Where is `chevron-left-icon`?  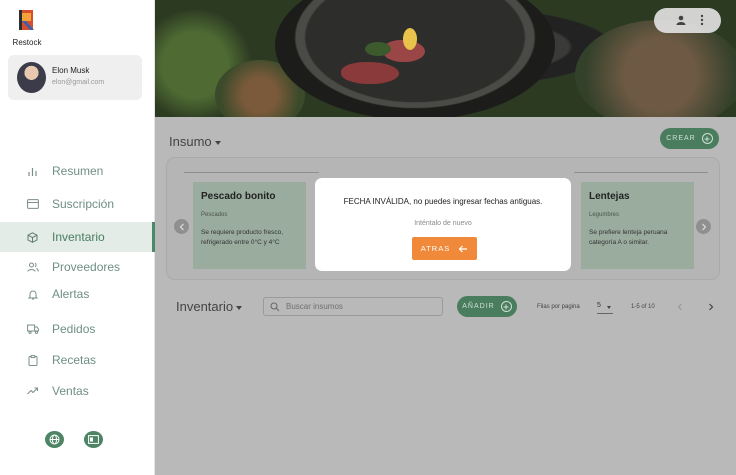
chevron-left-icon is located at coordinates (181, 226).